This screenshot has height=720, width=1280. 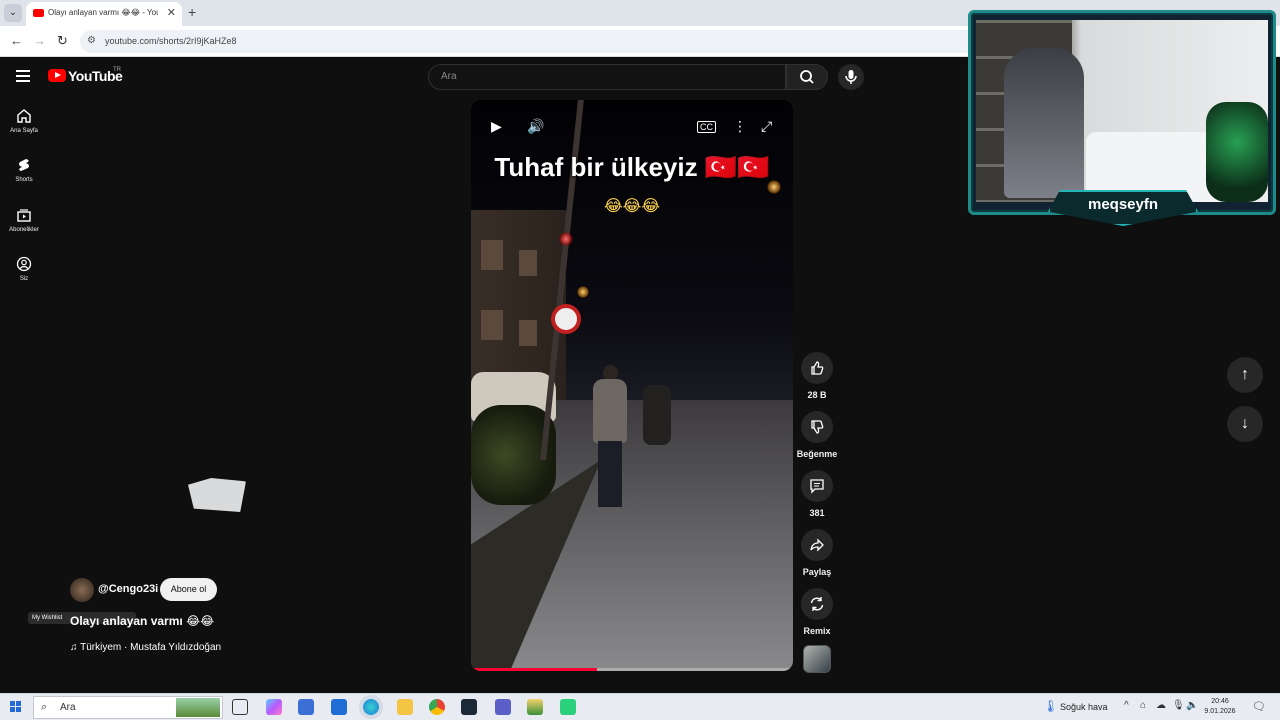 I want to click on thumbs-down-icon, so click(x=817, y=427).